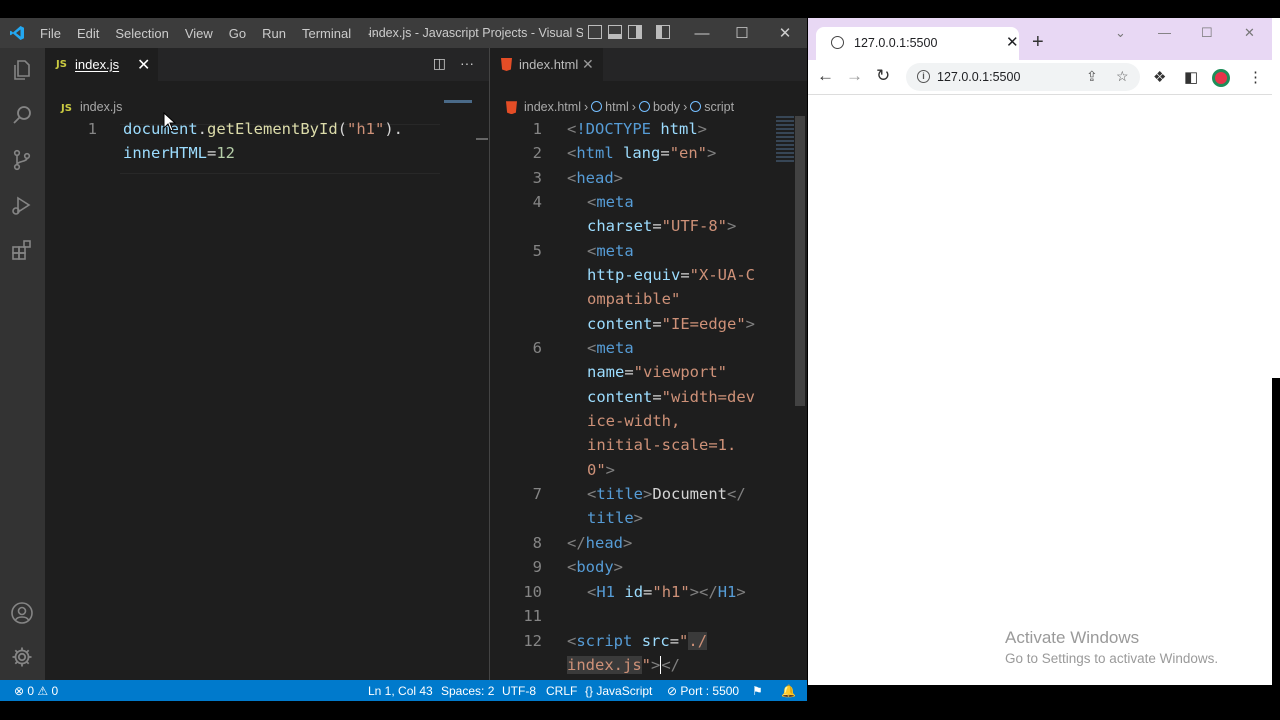 The width and height of the screenshot is (1280, 720). Describe the element at coordinates (825, 76) in the screenshot. I see `back-arrow-icon: ←` at that location.